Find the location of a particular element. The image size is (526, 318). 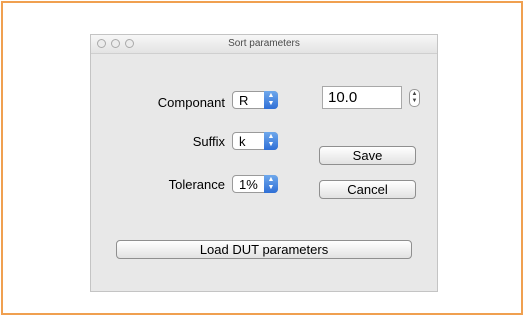

suffix-popup: k ▲ ▼ is located at coordinates (255, 141).